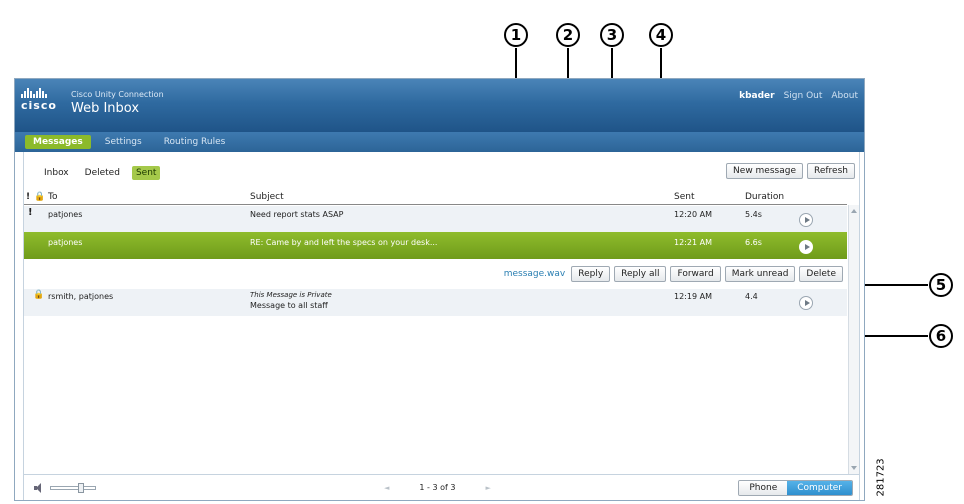 The image size is (964, 504). What do you see at coordinates (854, 468) in the screenshot?
I see `scroll-down-icon` at bounding box center [854, 468].